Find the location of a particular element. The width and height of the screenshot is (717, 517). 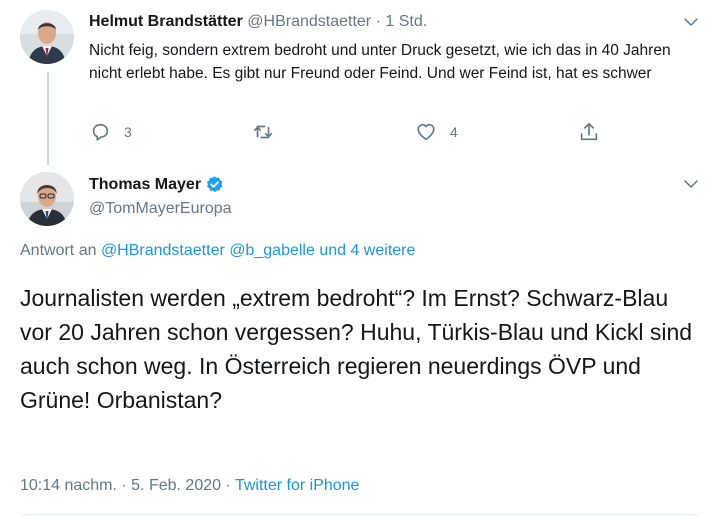

reply-button: 3 is located at coordinates (110, 132).